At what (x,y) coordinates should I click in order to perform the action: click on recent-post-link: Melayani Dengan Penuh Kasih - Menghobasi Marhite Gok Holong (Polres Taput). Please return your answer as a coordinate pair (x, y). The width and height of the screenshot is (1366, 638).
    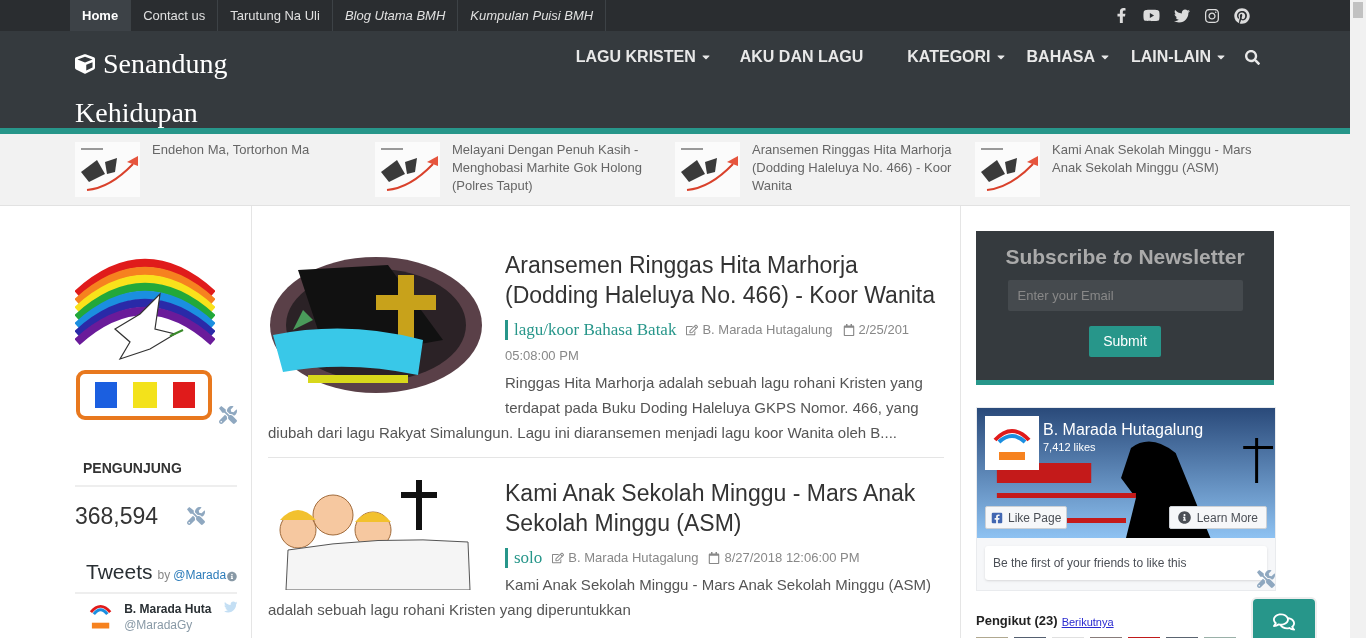
    Looking at the image, I should click on (558, 173).